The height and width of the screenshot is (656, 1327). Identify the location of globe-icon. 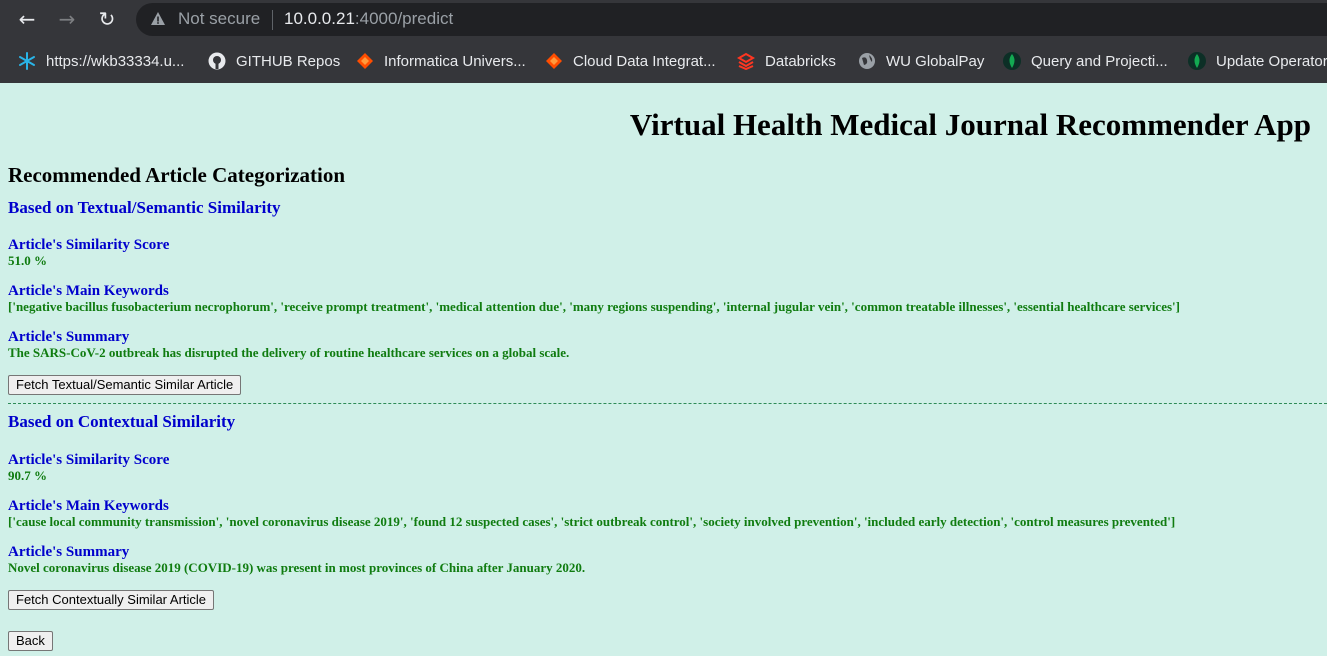
(867, 61).